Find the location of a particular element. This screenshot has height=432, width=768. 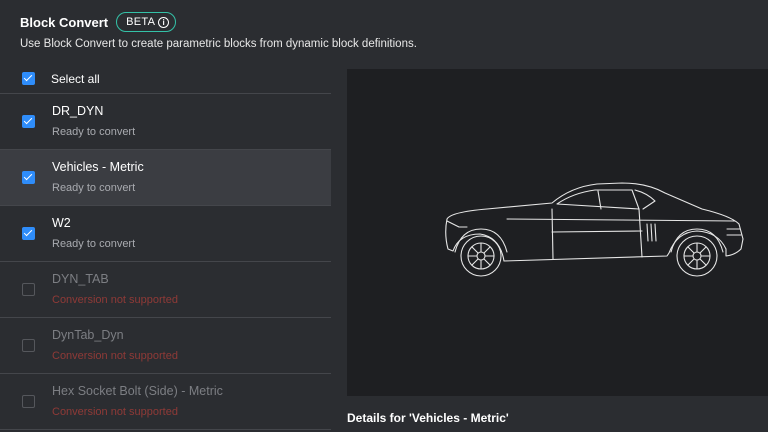

item-name: Vehicles - Metric is located at coordinates (98, 167).